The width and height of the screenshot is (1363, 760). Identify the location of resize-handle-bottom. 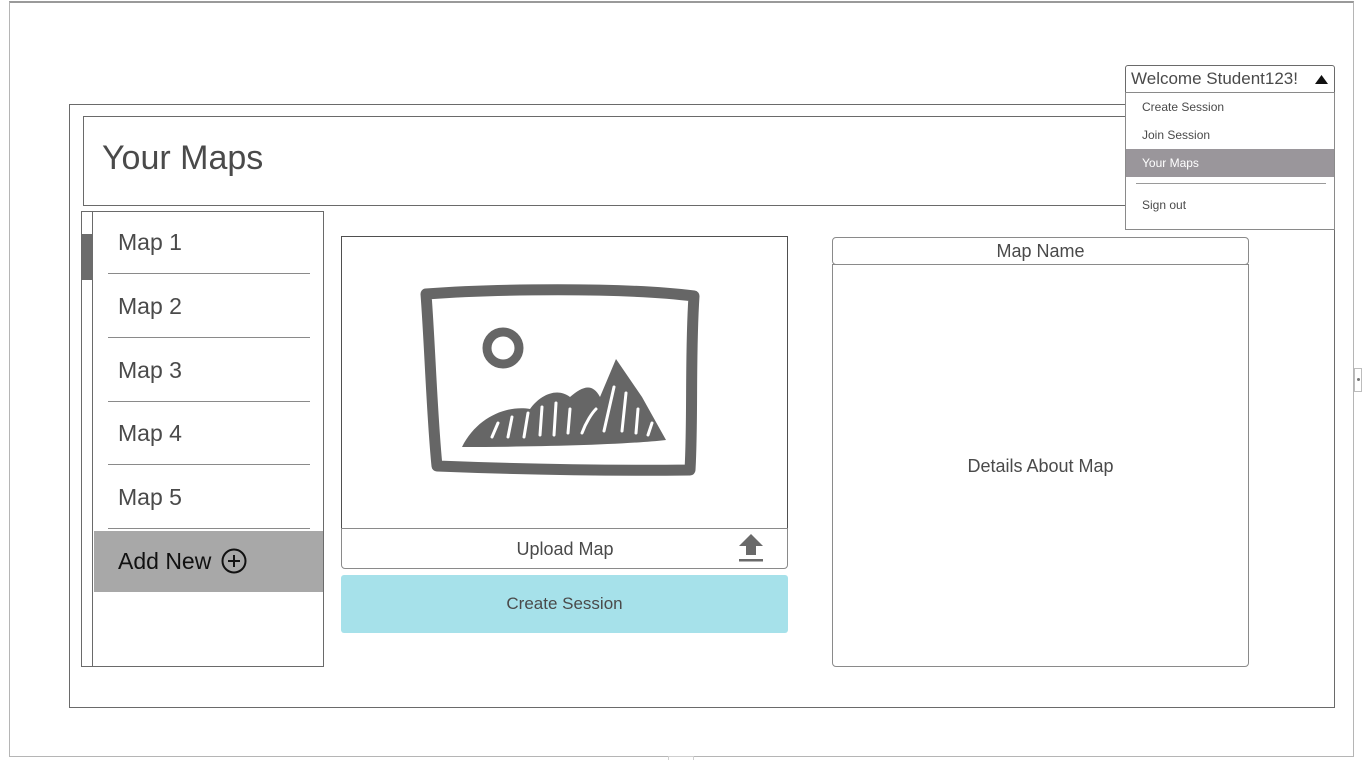
(681, 758).